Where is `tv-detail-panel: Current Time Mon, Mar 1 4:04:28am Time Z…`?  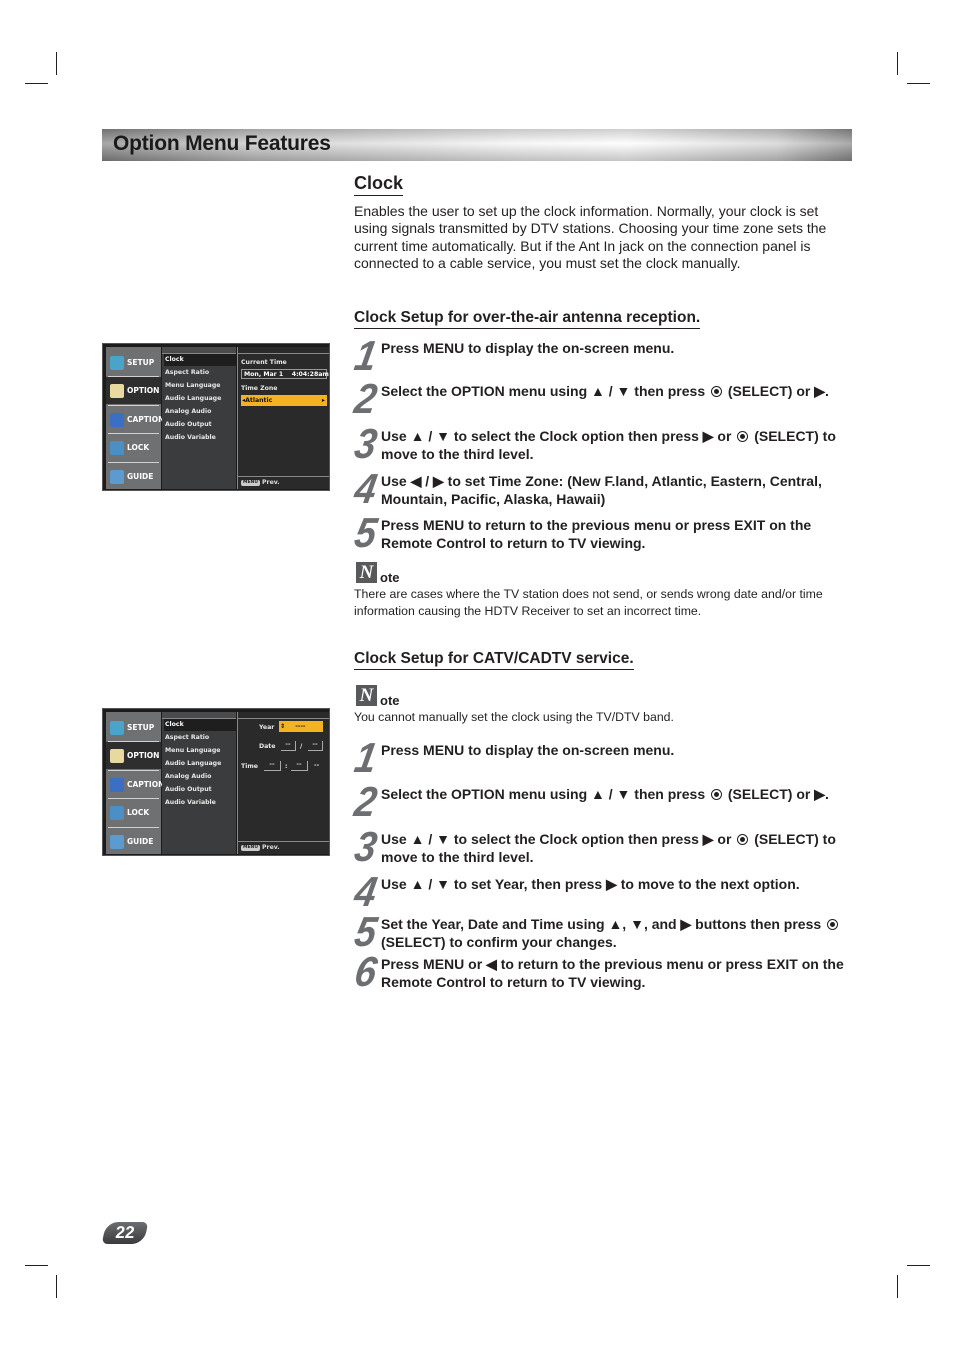 tv-detail-panel: Current Time Mon, Mar 1 4:04:28am Time Z… is located at coordinates (283, 418).